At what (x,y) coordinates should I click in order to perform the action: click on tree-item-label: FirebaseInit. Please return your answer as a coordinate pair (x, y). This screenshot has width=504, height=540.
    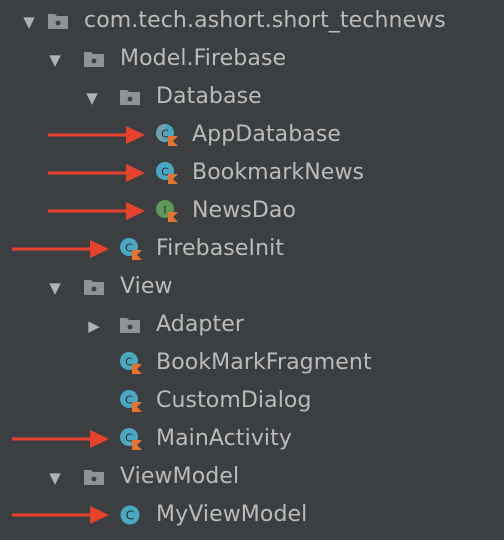
    Looking at the image, I should click on (220, 248).